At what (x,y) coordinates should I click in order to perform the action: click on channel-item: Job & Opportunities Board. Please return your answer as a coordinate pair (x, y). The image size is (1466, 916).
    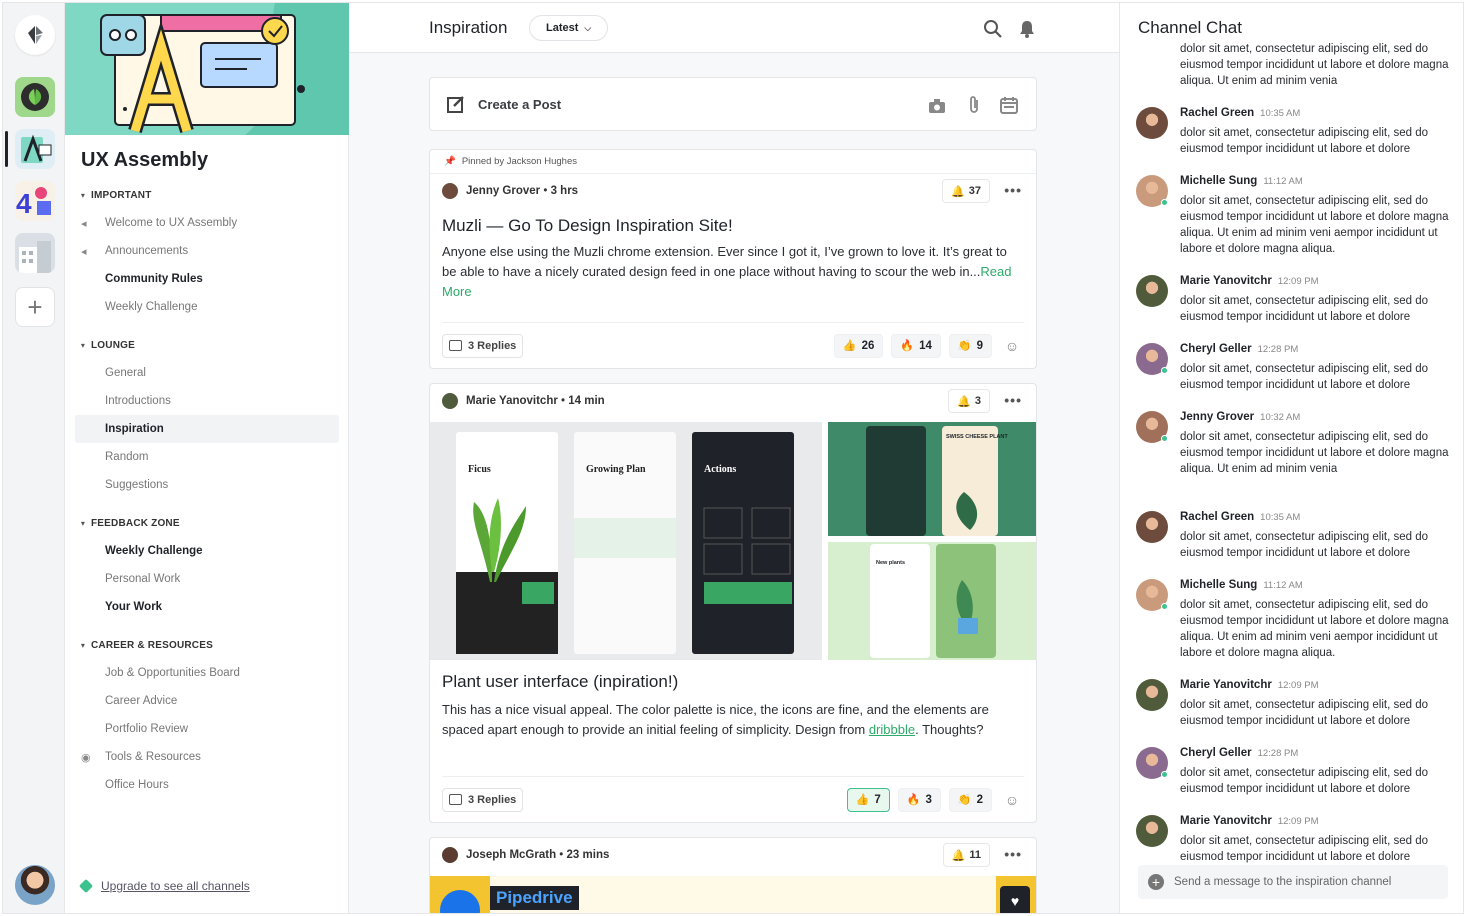
    Looking at the image, I should click on (207, 673).